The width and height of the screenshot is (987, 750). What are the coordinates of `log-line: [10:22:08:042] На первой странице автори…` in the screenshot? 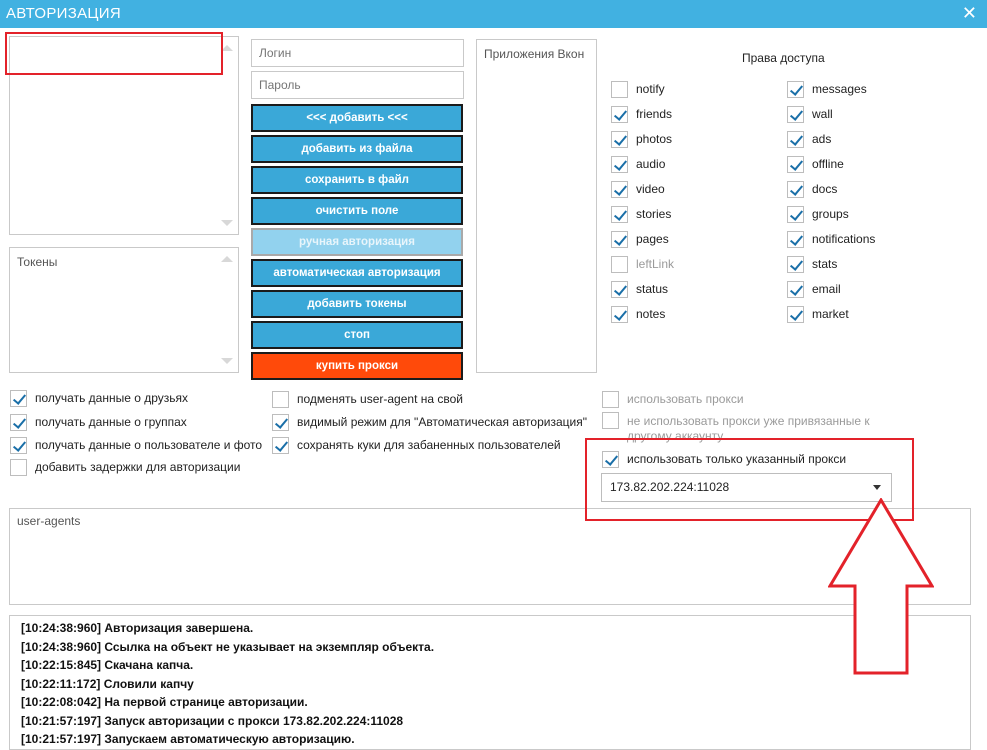 It's located at (164, 702).